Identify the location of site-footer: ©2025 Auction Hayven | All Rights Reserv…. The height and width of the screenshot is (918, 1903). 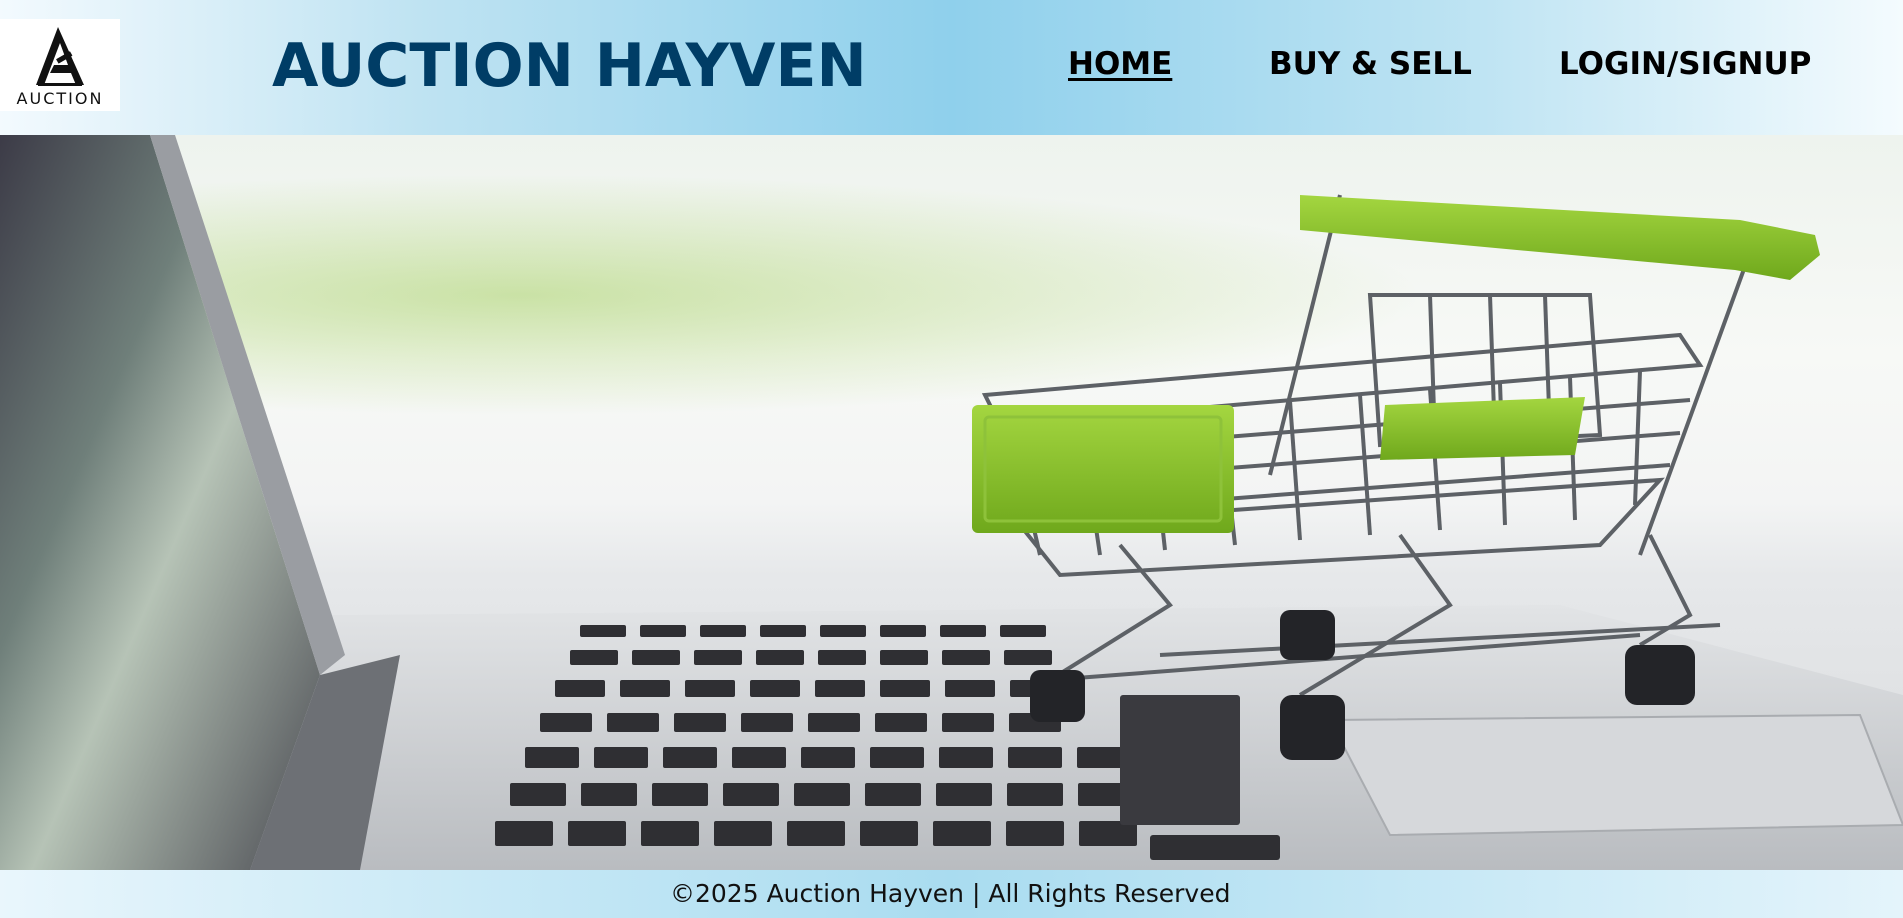
(951, 894).